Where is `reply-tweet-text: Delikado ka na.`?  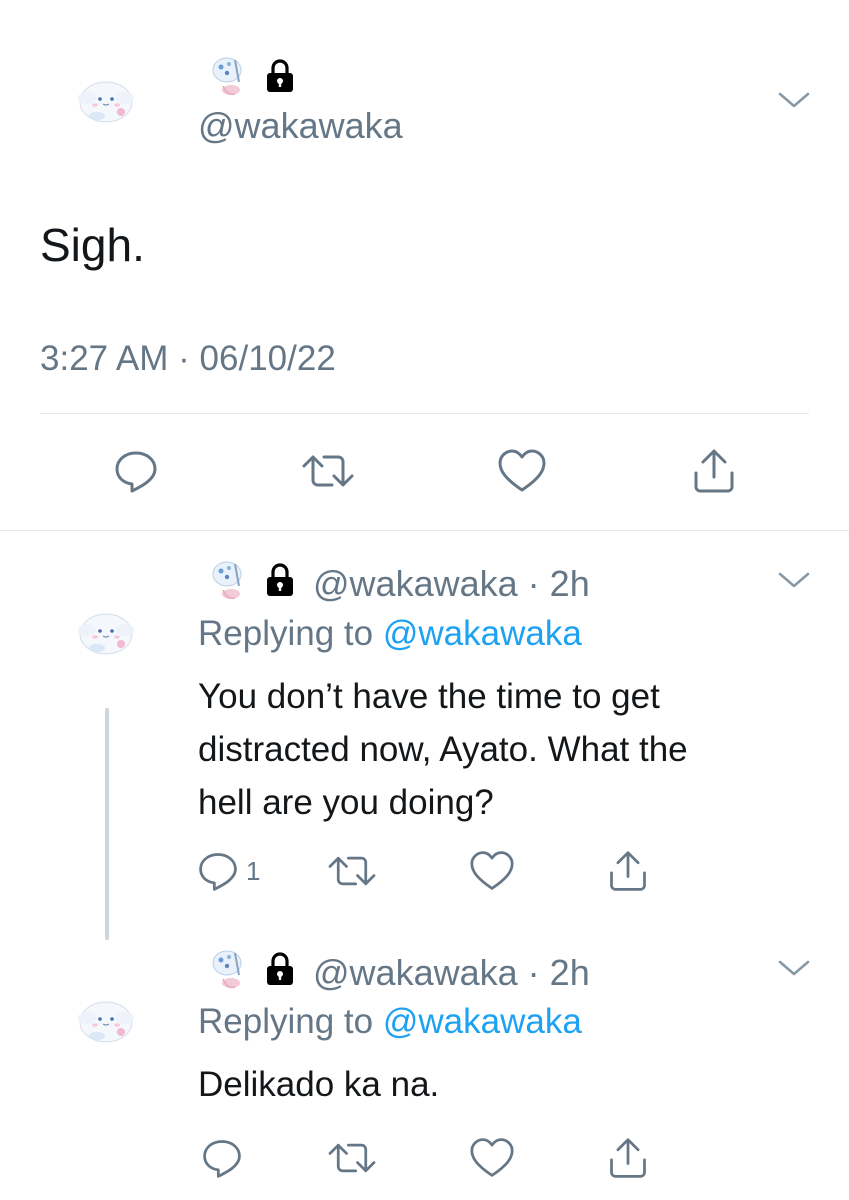
reply-tweet-text: Delikado ka na. is located at coordinates (508, 1084).